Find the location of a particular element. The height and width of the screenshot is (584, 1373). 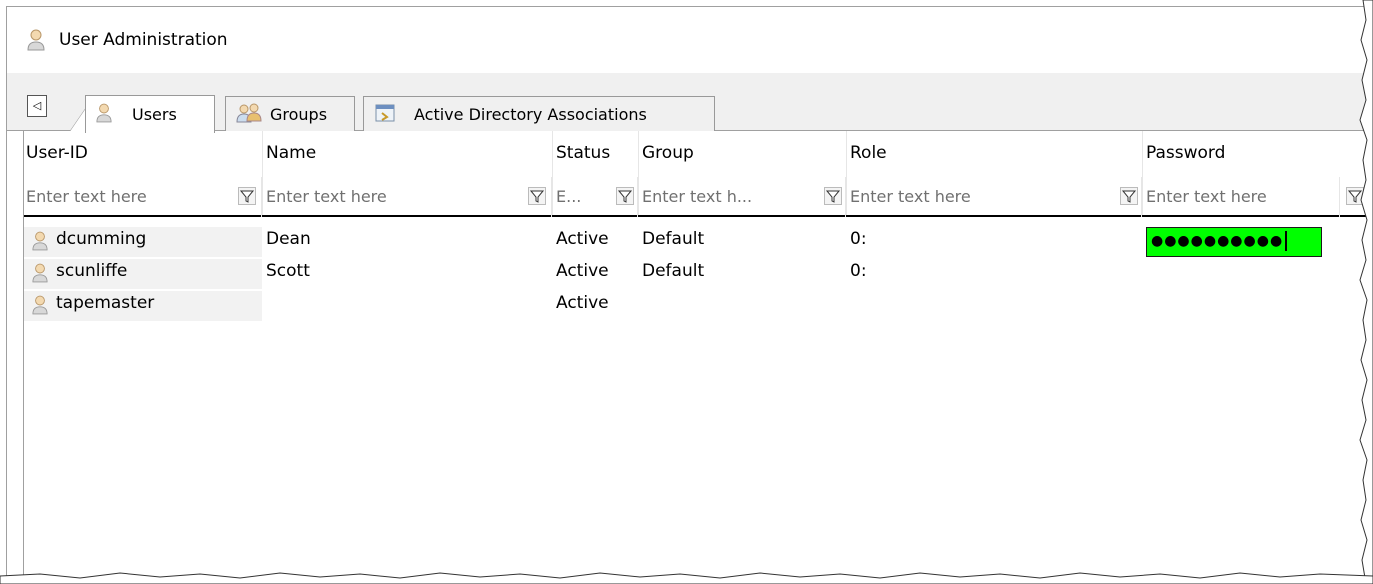

column-header-name: Name is located at coordinates (291, 153).